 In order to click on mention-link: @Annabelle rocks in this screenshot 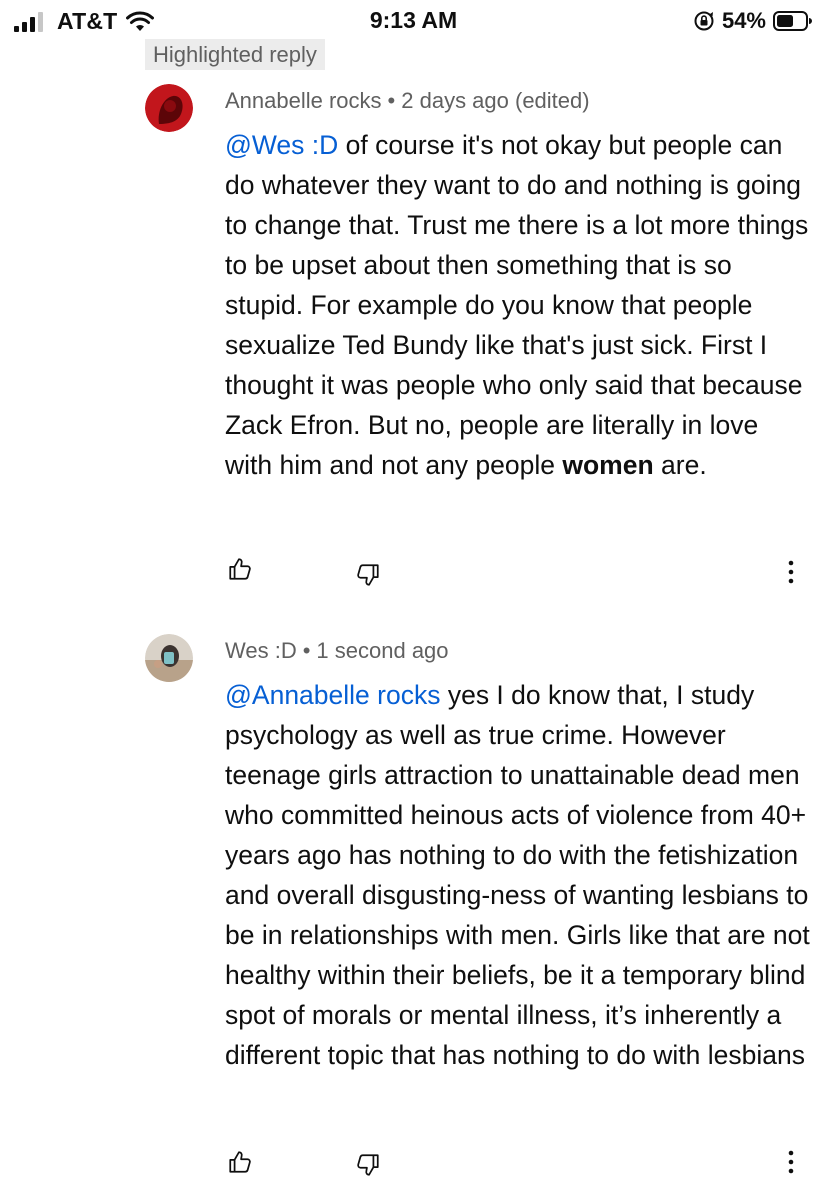, I will do `click(332, 695)`.